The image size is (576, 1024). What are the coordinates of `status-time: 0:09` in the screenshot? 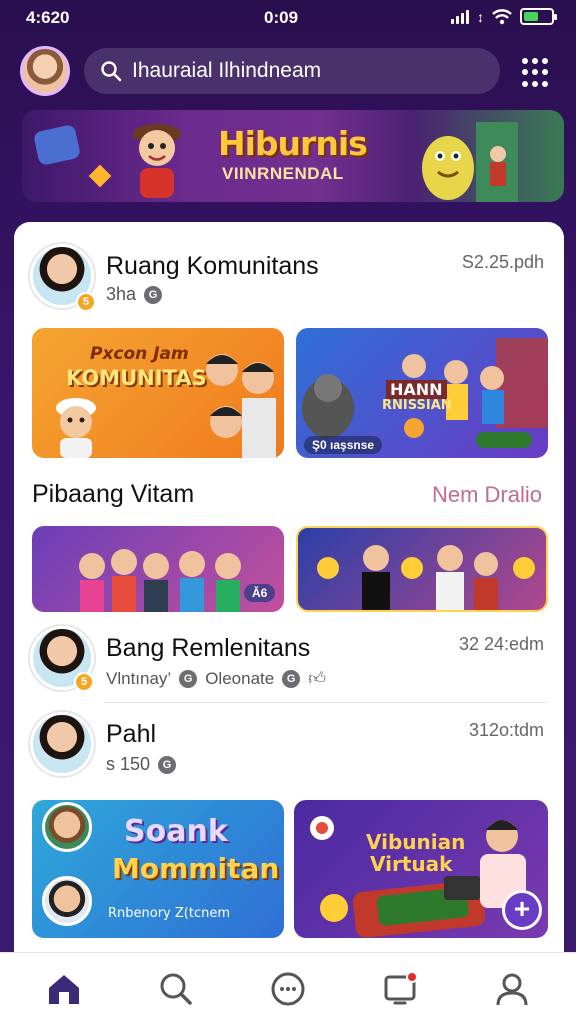 It's located at (281, 17).